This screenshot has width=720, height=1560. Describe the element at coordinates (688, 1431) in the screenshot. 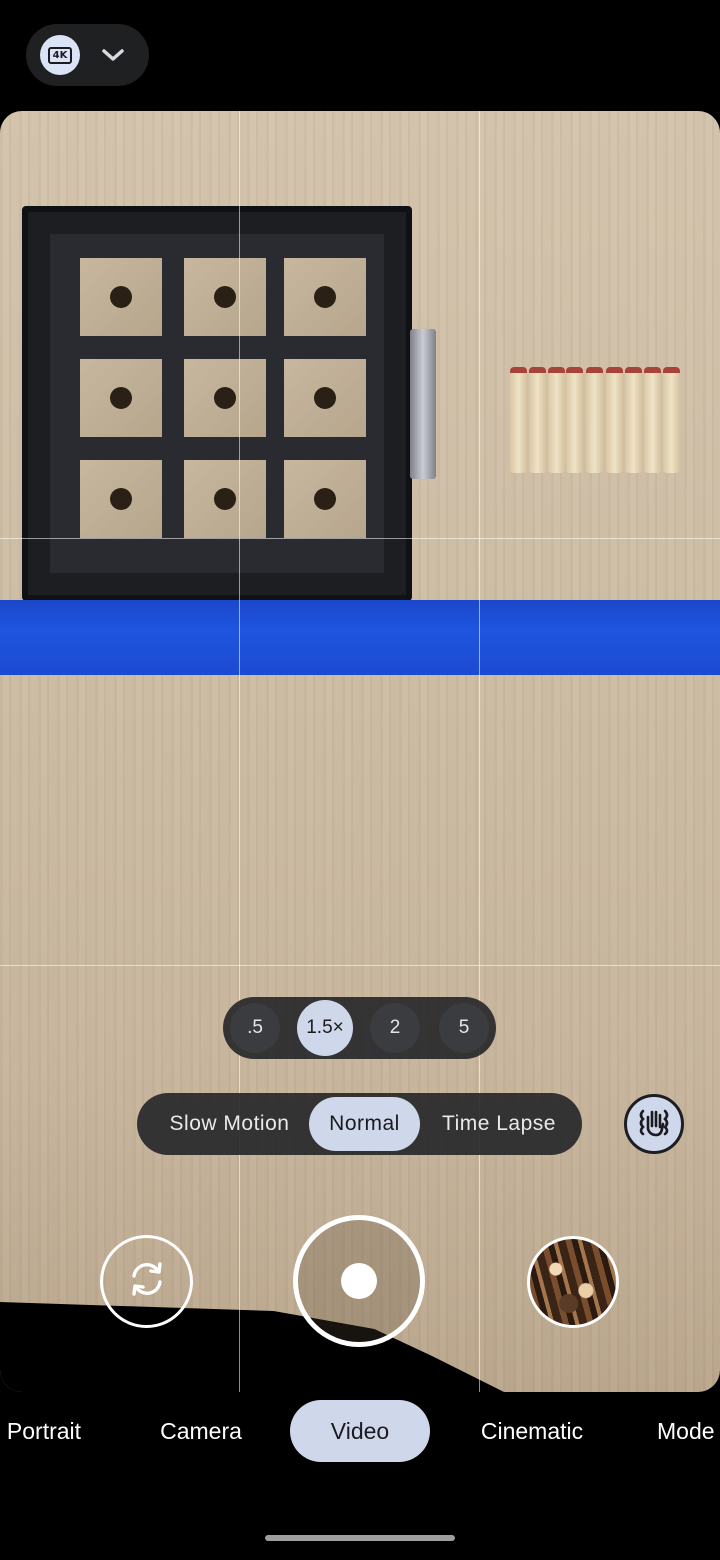

I see `mode-more: Mode` at that location.